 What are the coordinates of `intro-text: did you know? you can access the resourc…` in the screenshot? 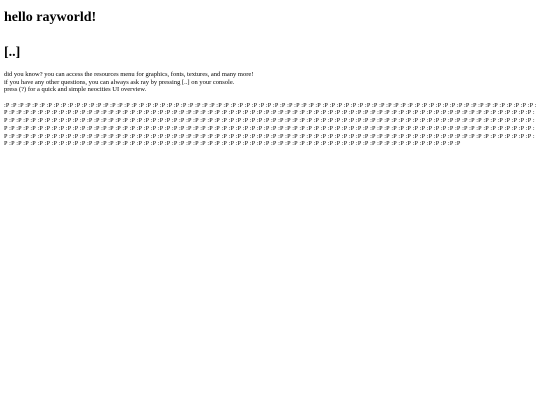 It's located at (270, 82).